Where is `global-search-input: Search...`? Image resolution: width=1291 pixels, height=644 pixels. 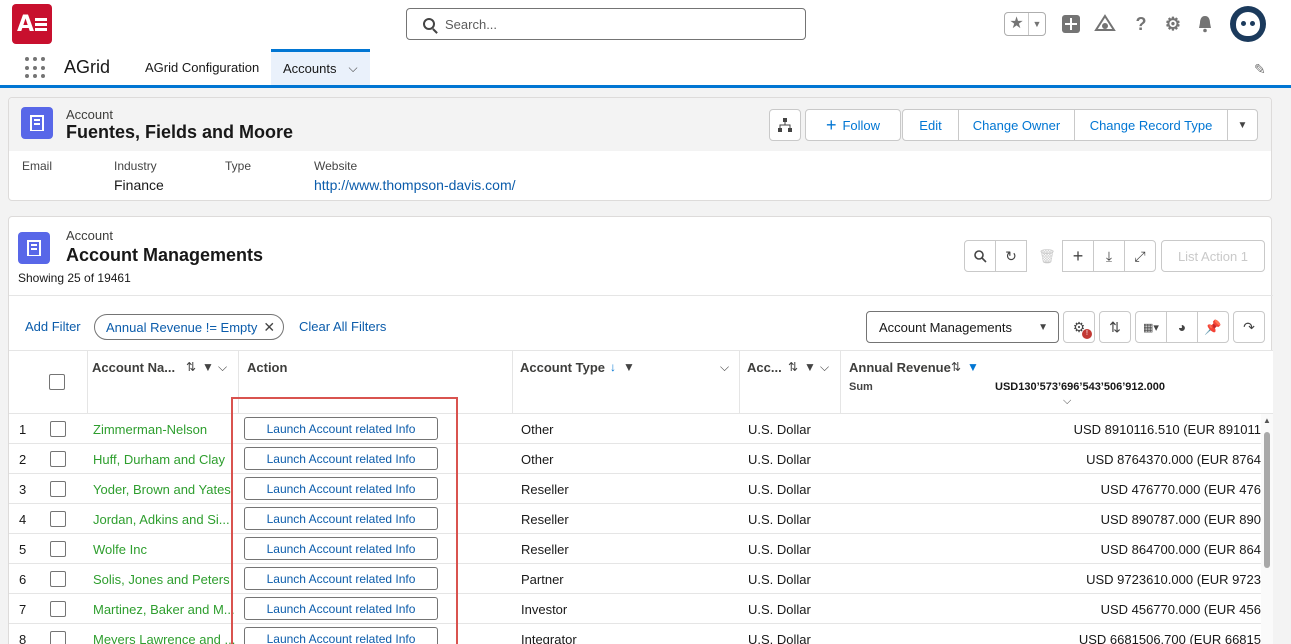 global-search-input: Search... is located at coordinates (606, 24).